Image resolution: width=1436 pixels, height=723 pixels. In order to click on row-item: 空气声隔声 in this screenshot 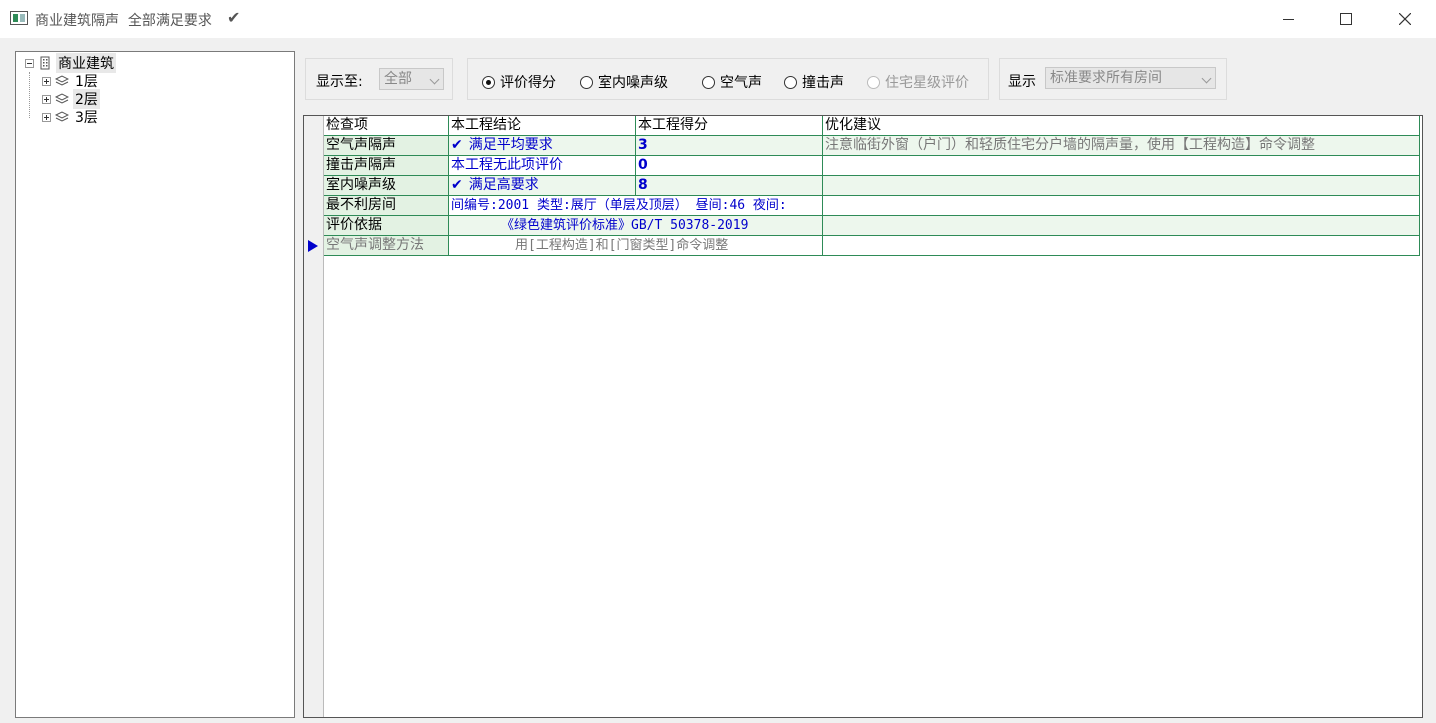, I will do `click(386, 146)`.